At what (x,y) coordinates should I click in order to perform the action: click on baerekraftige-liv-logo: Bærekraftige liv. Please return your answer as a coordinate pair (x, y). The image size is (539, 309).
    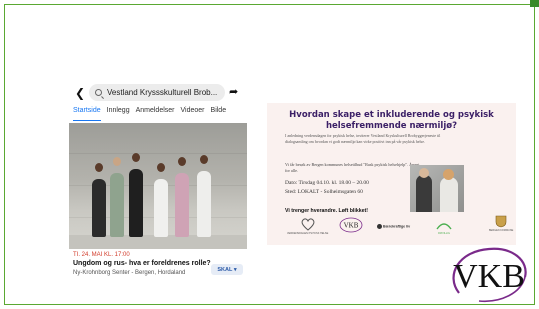
    Looking at the image, I should click on (393, 226).